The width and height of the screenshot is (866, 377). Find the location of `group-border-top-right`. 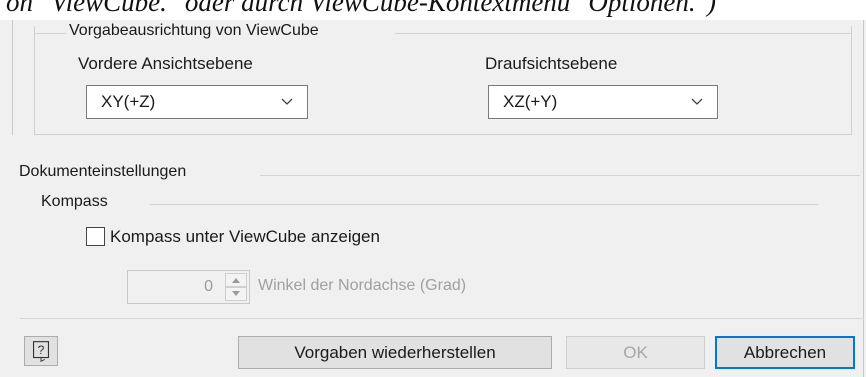

group-border-top-right is located at coordinates (623, 33).